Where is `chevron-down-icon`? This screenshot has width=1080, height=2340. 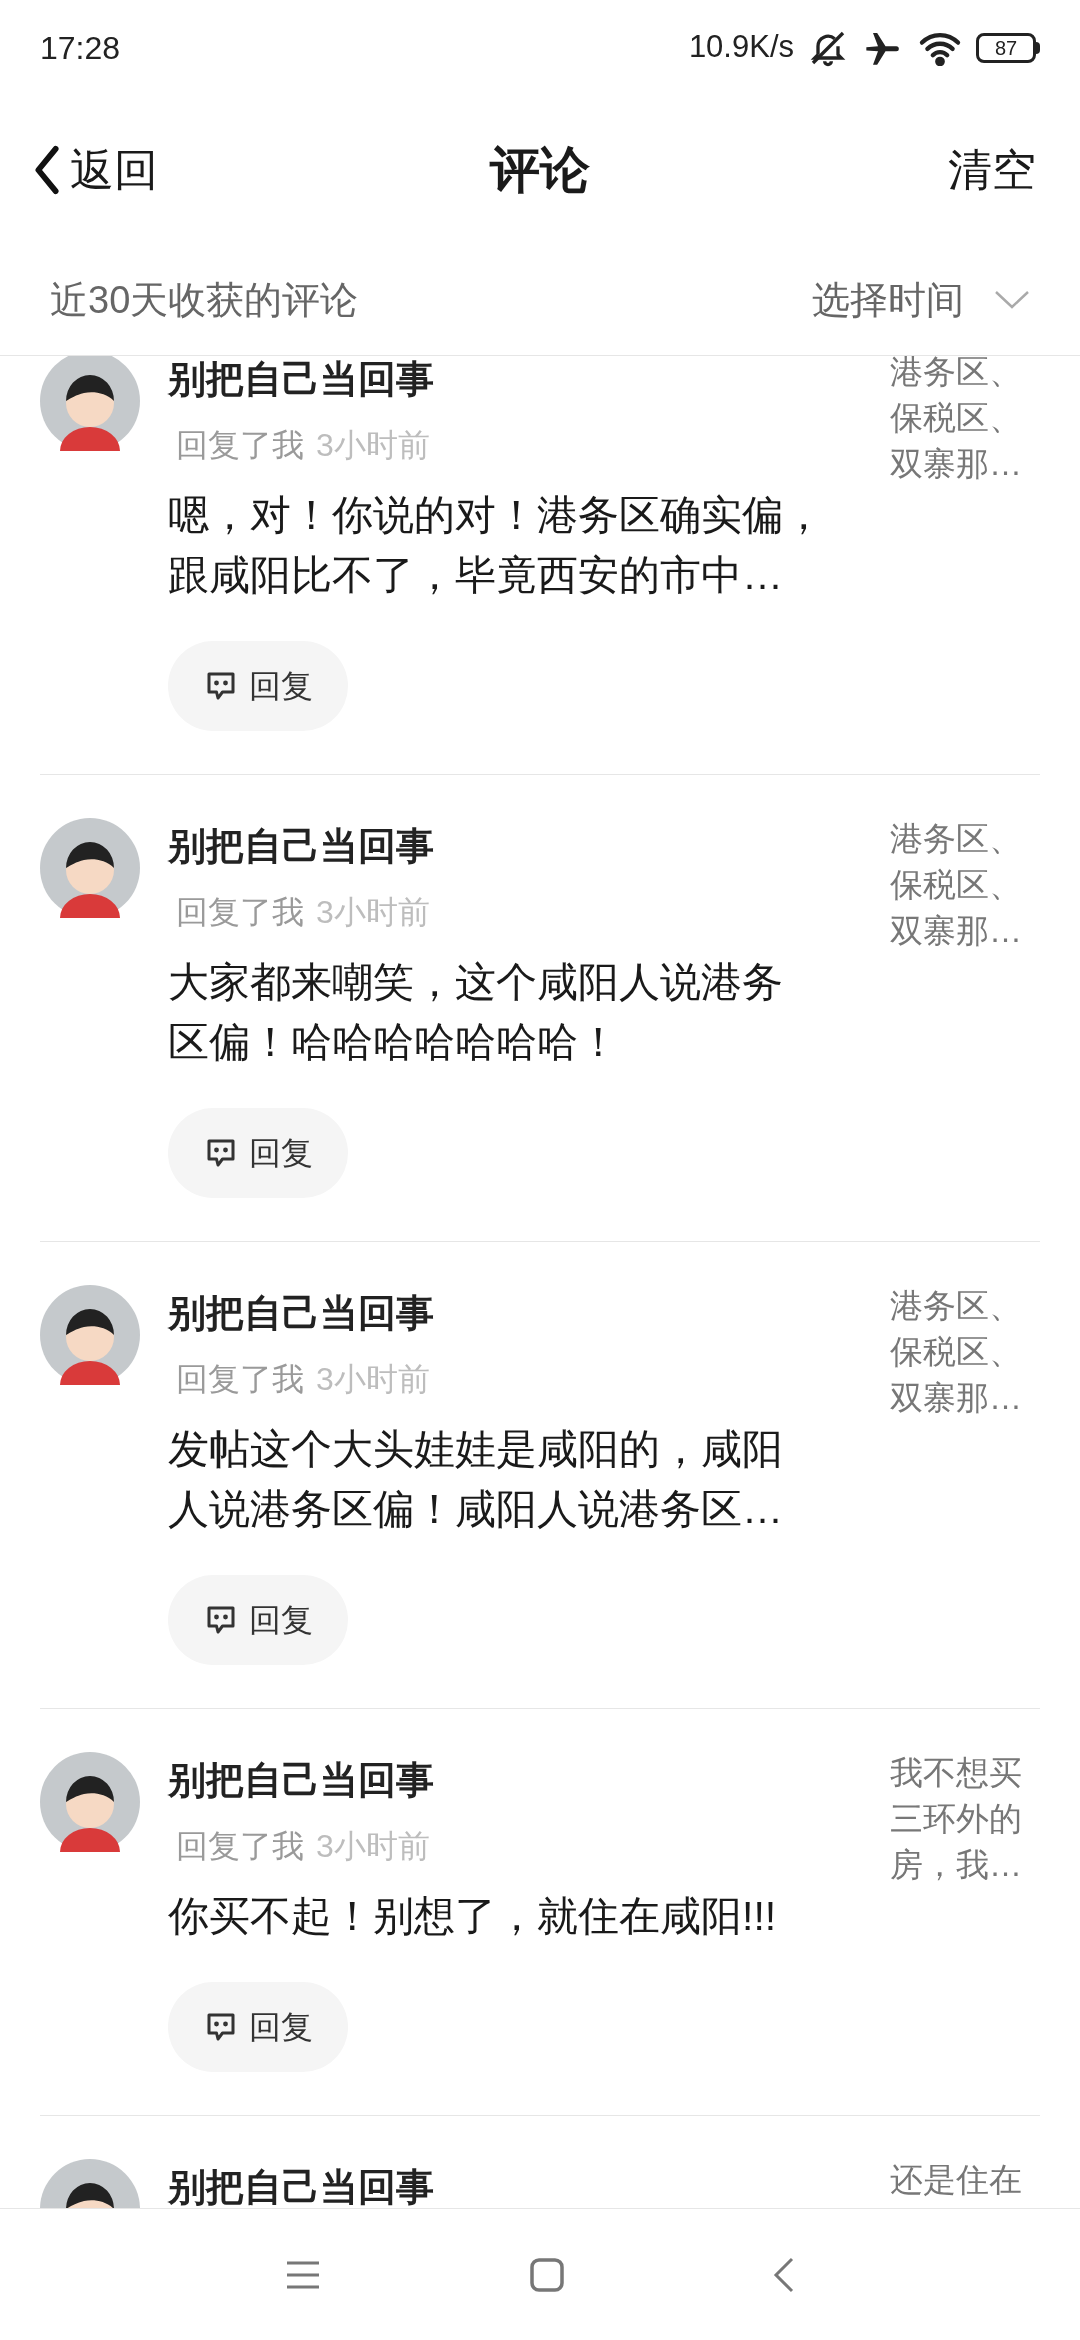 chevron-down-icon is located at coordinates (1012, 300).